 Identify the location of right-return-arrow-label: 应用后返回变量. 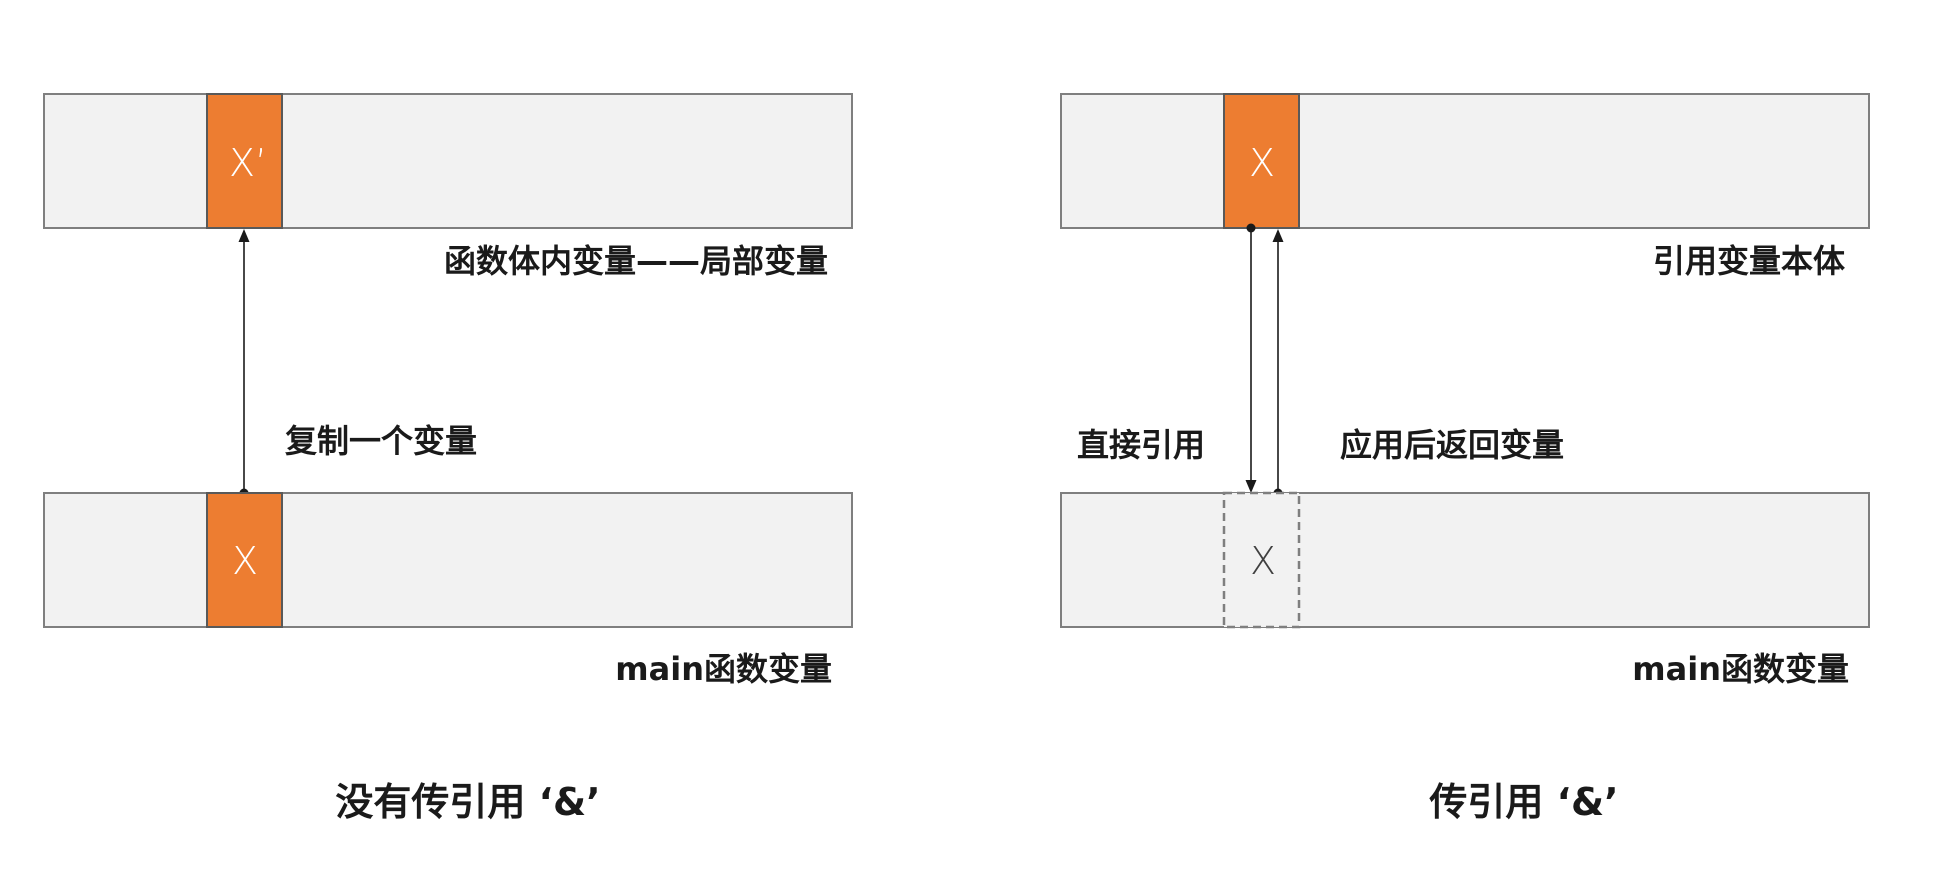
(1452, 445).